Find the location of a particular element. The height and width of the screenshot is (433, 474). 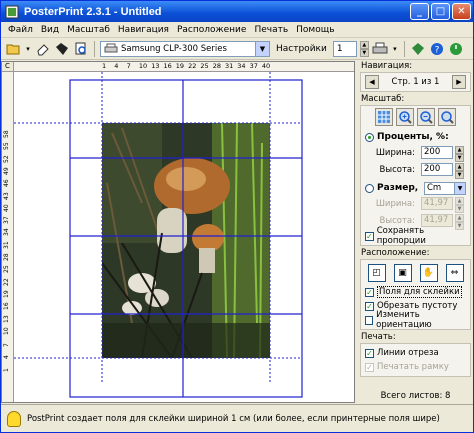

size-radio is located at coordinates (369, 188).